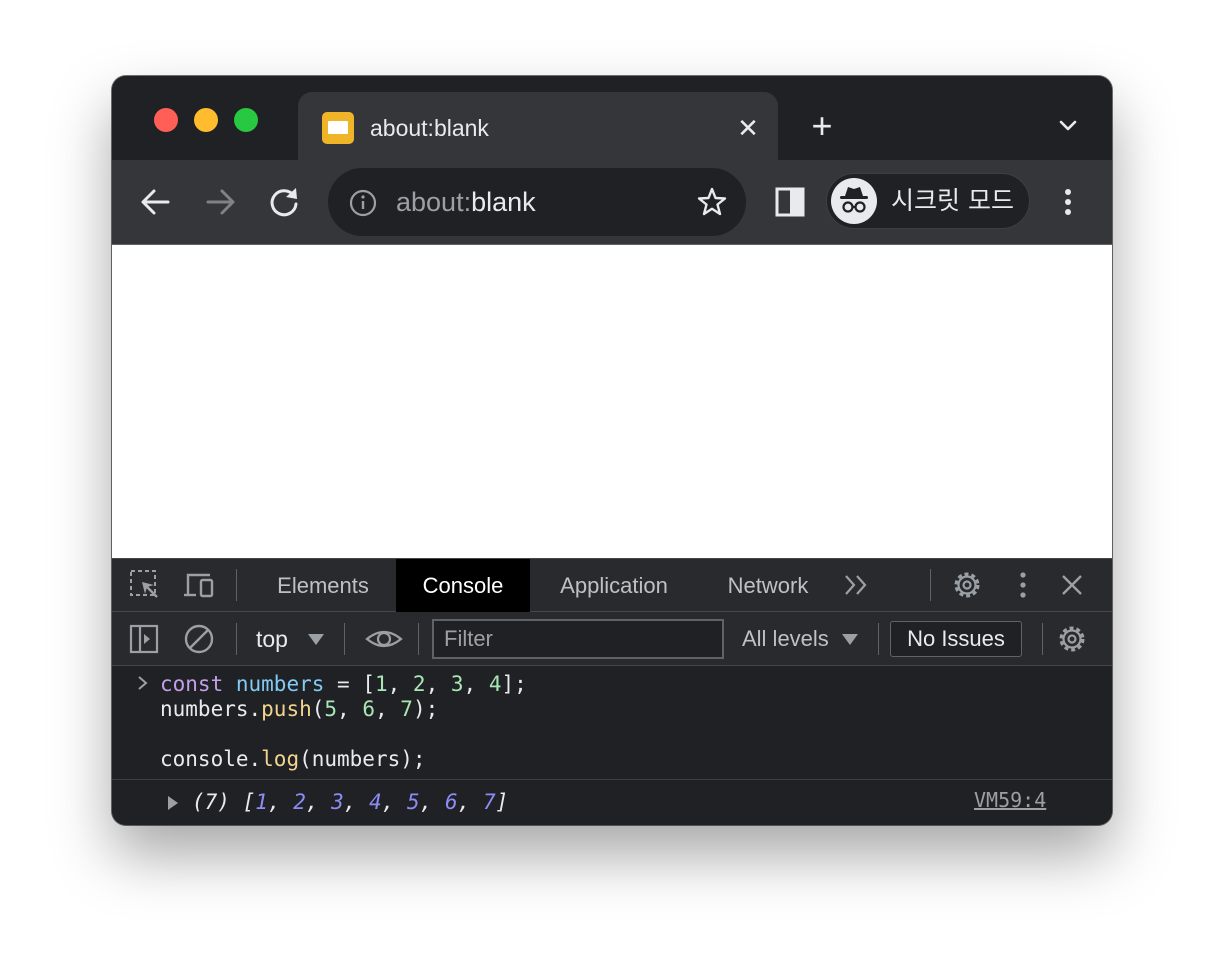 Image resolution: width=1224 pixels, height=974 pixels. What do you see at coordinates (857, 585) in the screenshot?
I see `more-tabs-icon` at bounding box center [857, 585].